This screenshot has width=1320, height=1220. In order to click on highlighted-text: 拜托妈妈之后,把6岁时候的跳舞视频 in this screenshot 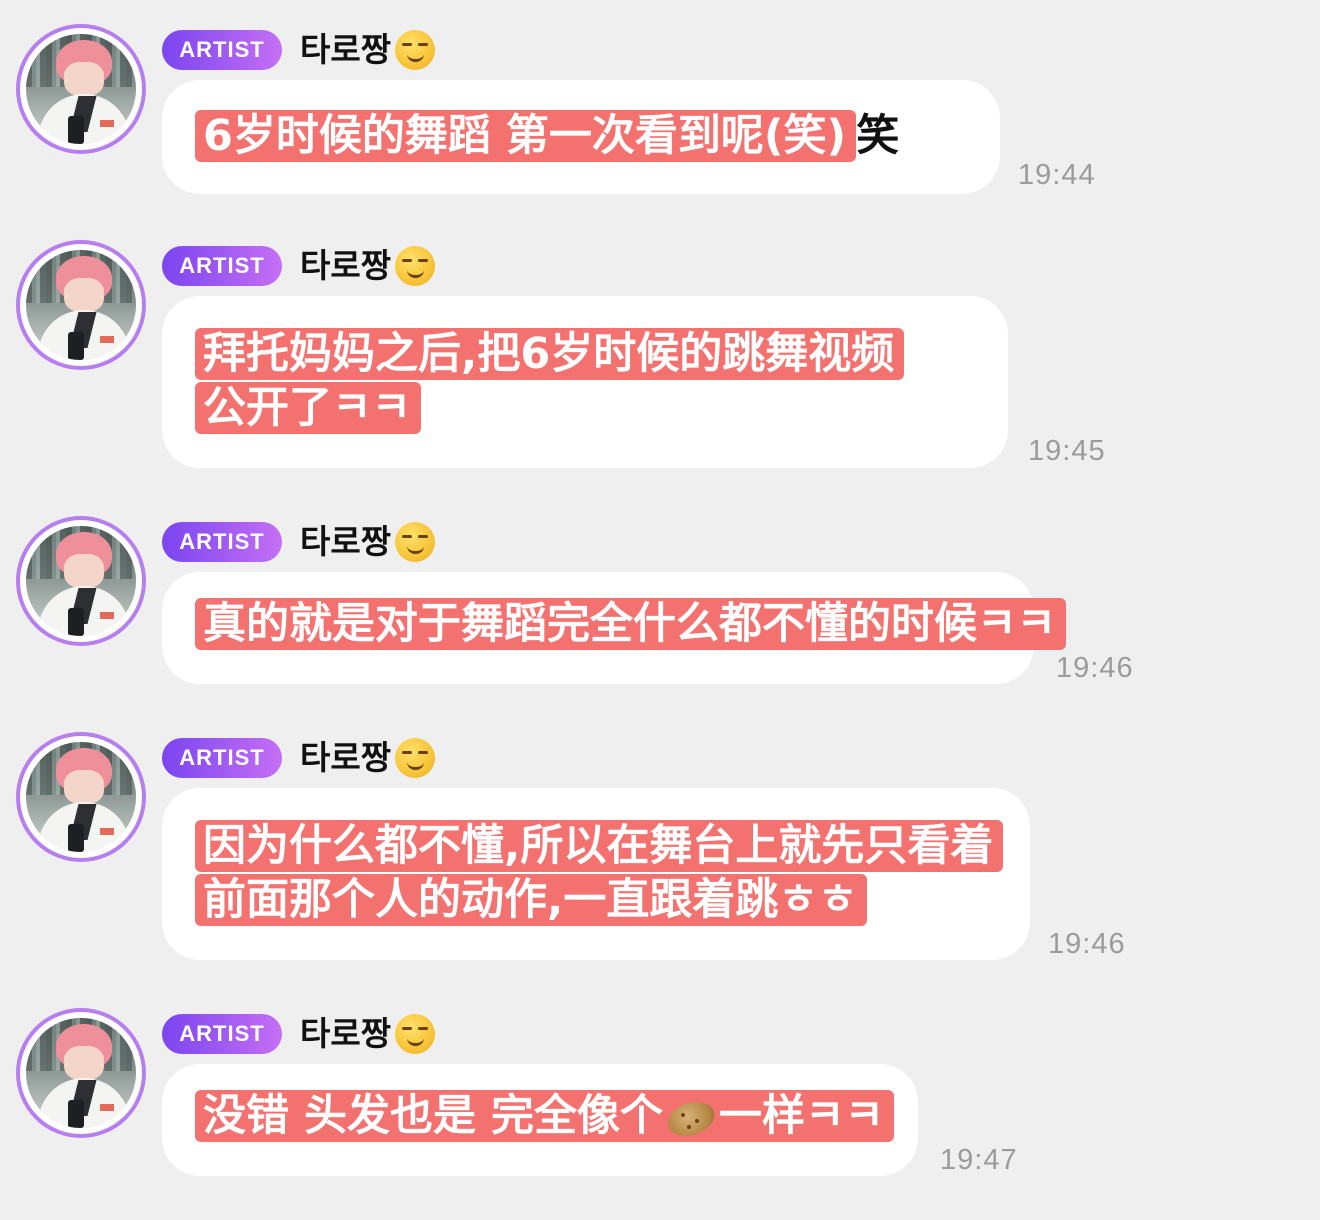, I will do `click(550, 354)`.